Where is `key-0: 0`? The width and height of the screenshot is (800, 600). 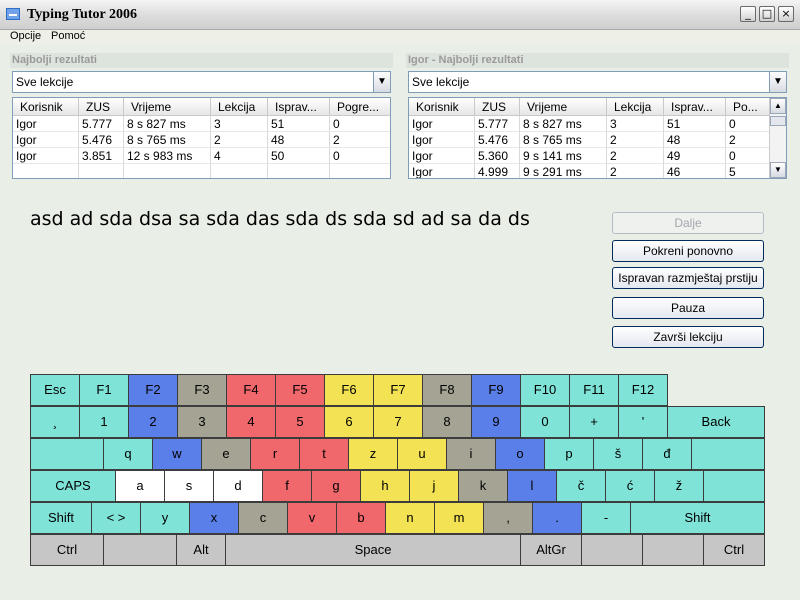 key-0: 0 is located at coordinates (545, 422).